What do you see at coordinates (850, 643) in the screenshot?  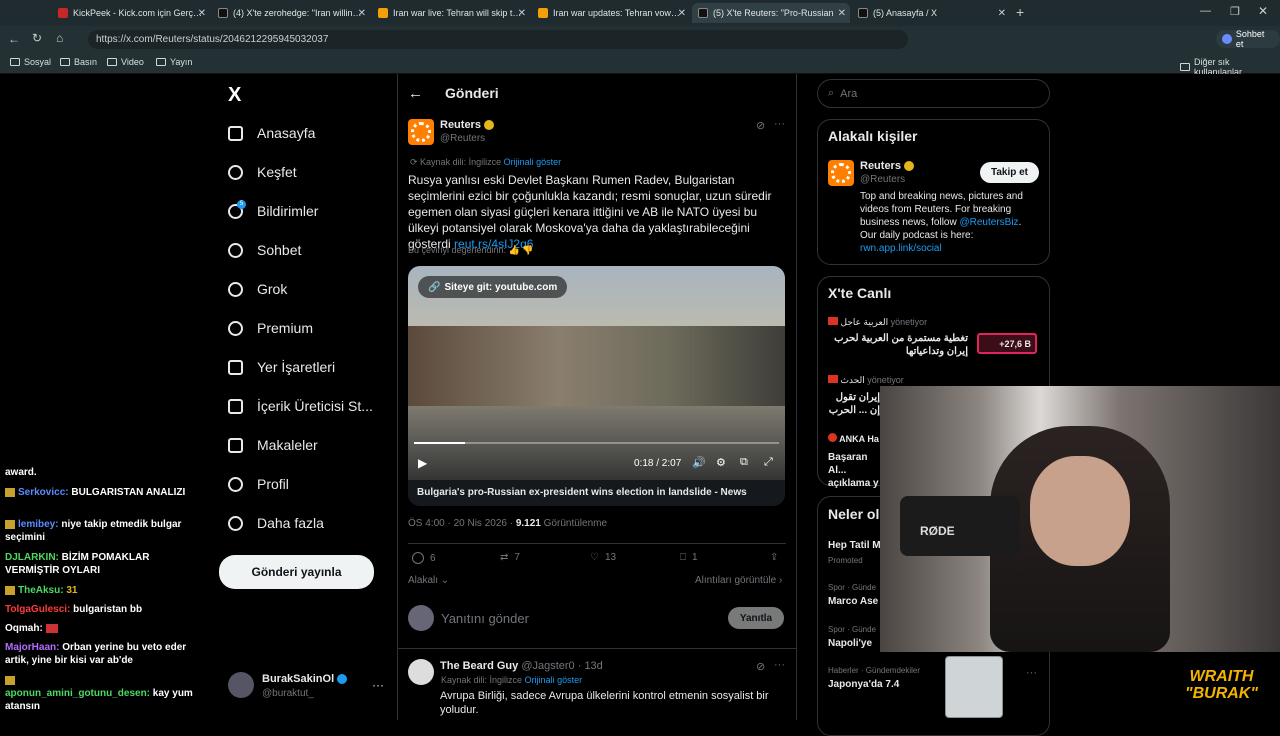 I see `trend-item: Napoli'ye` at bounding box center [850, 643].